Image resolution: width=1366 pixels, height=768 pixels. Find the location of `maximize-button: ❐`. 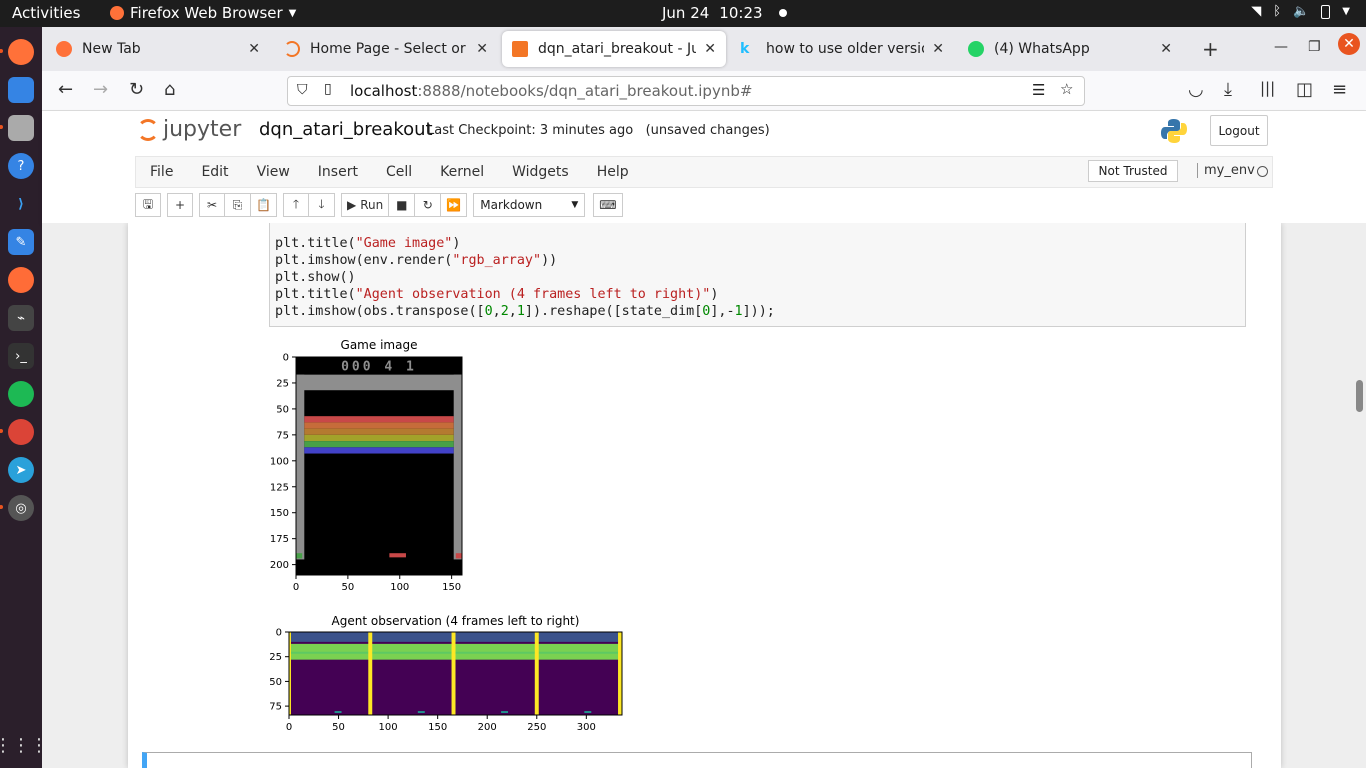

maximize-button: ❐ is located at coordinates (1314, 47).